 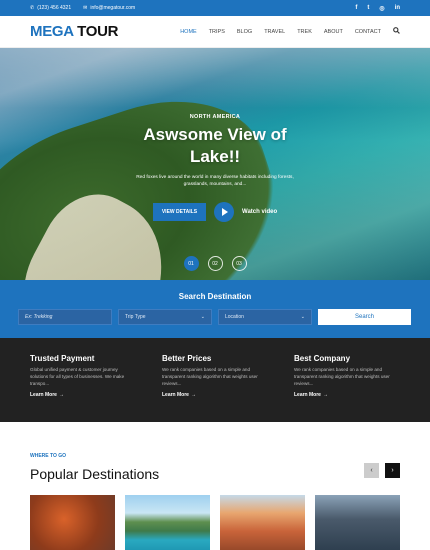 I want to click on nav-item-trips: TRIPS, so click(x=217, y=32).